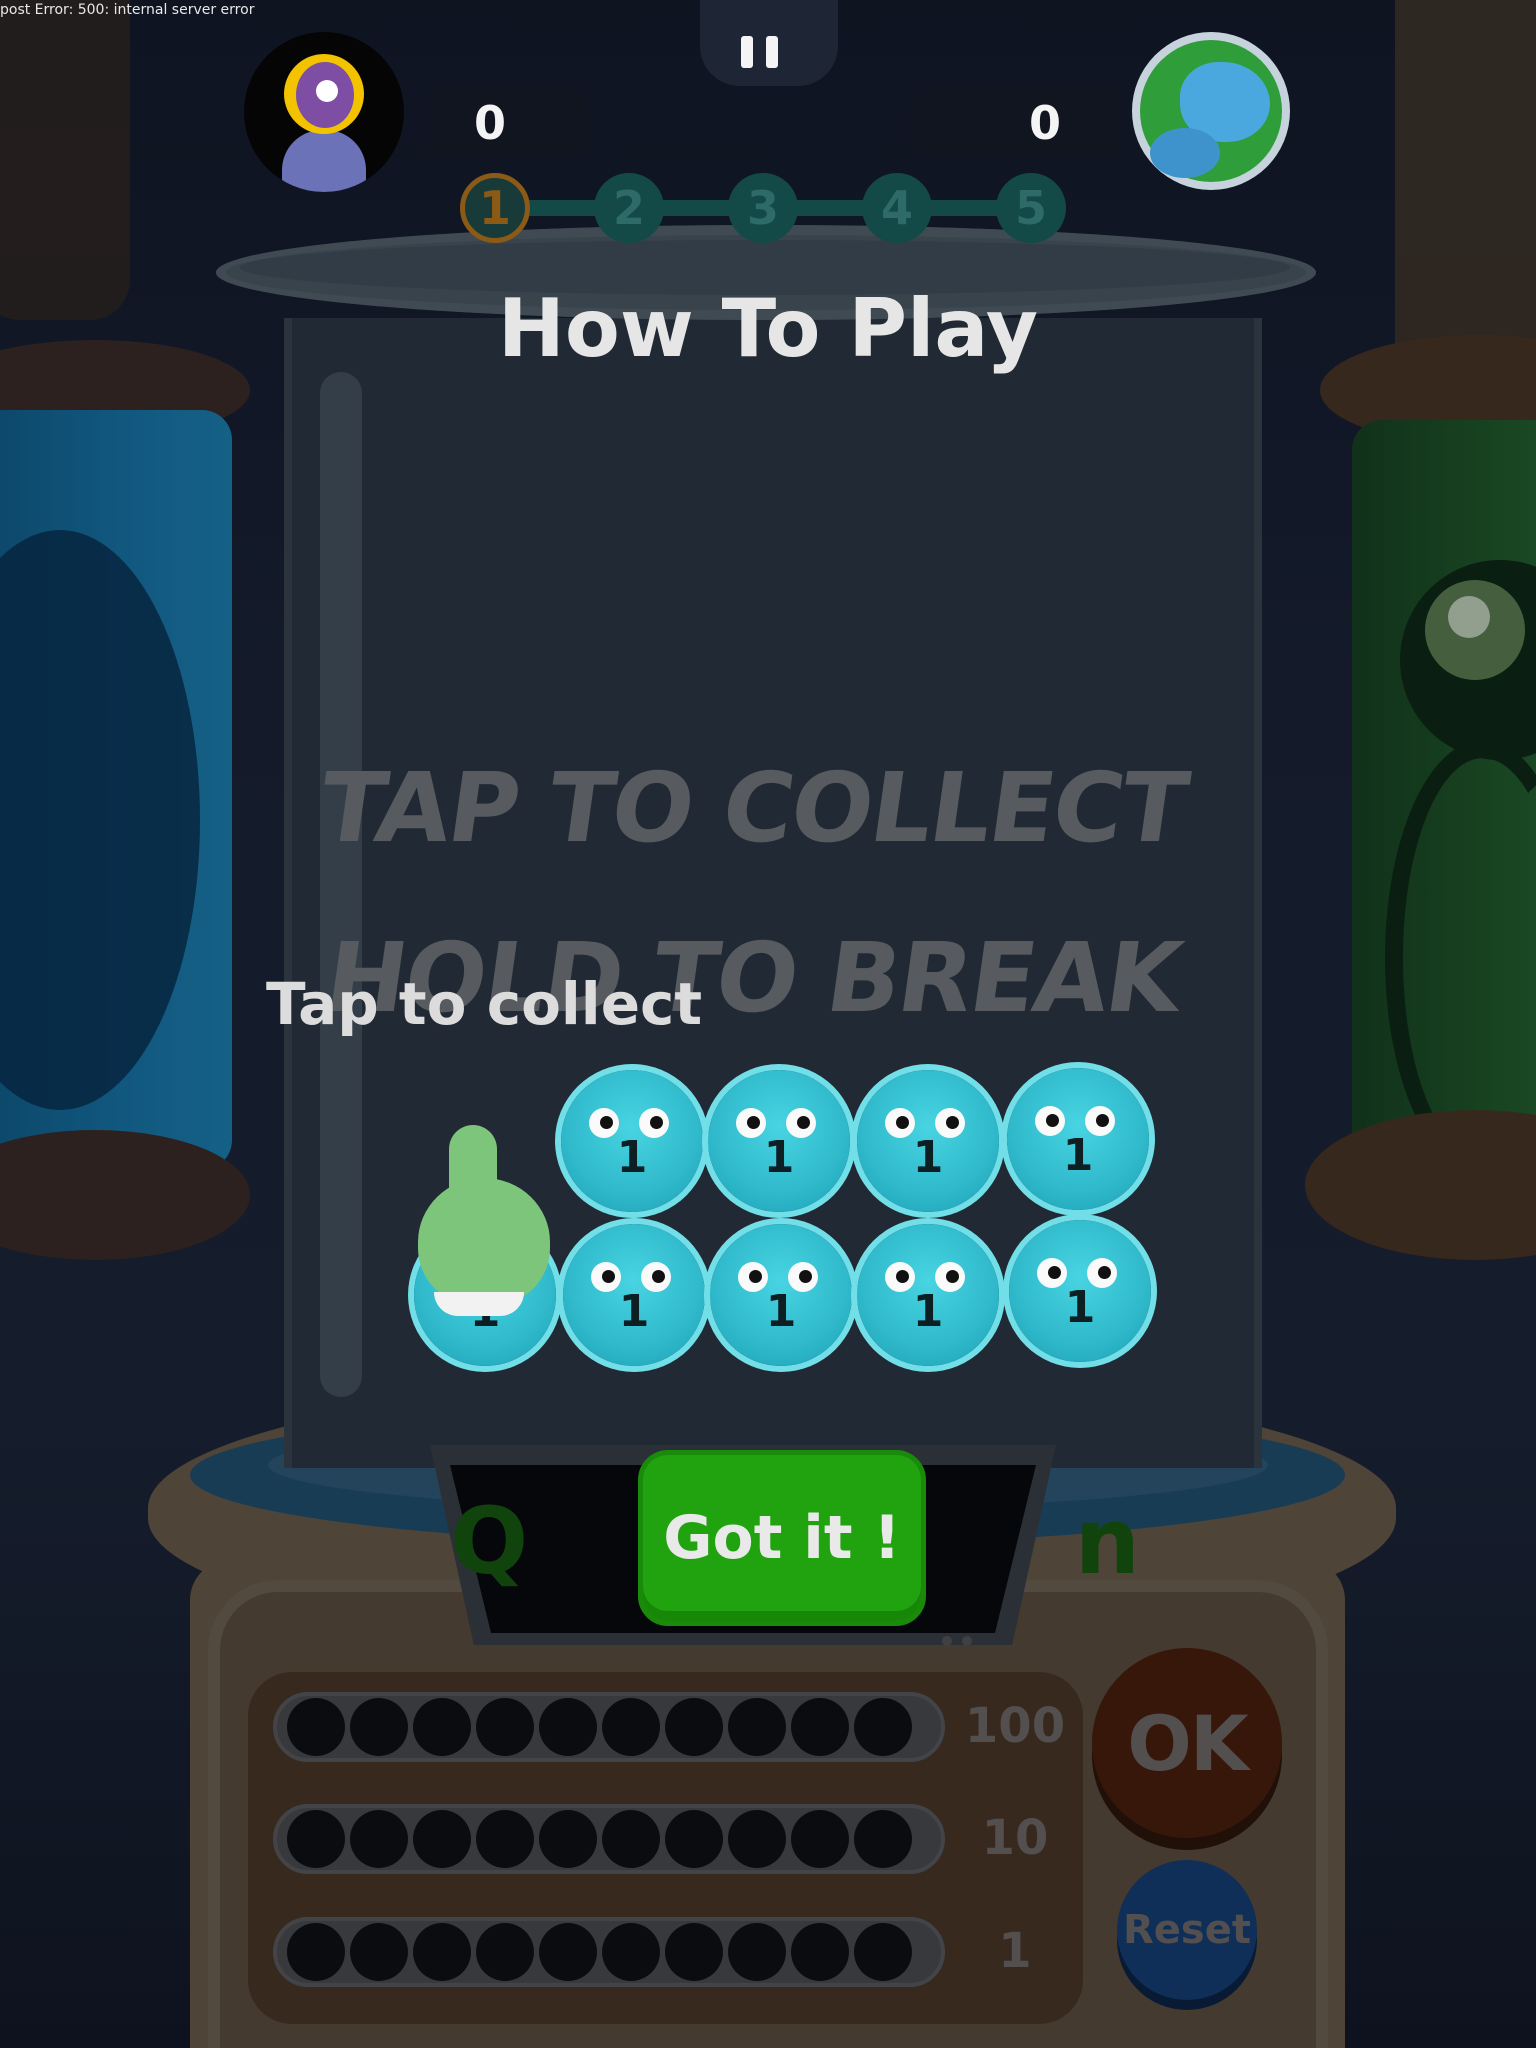 Image resolution: width=1536 pixels, height=2048 pixels. I want to click on stage-indicator-3: 3, so click(763, 208).